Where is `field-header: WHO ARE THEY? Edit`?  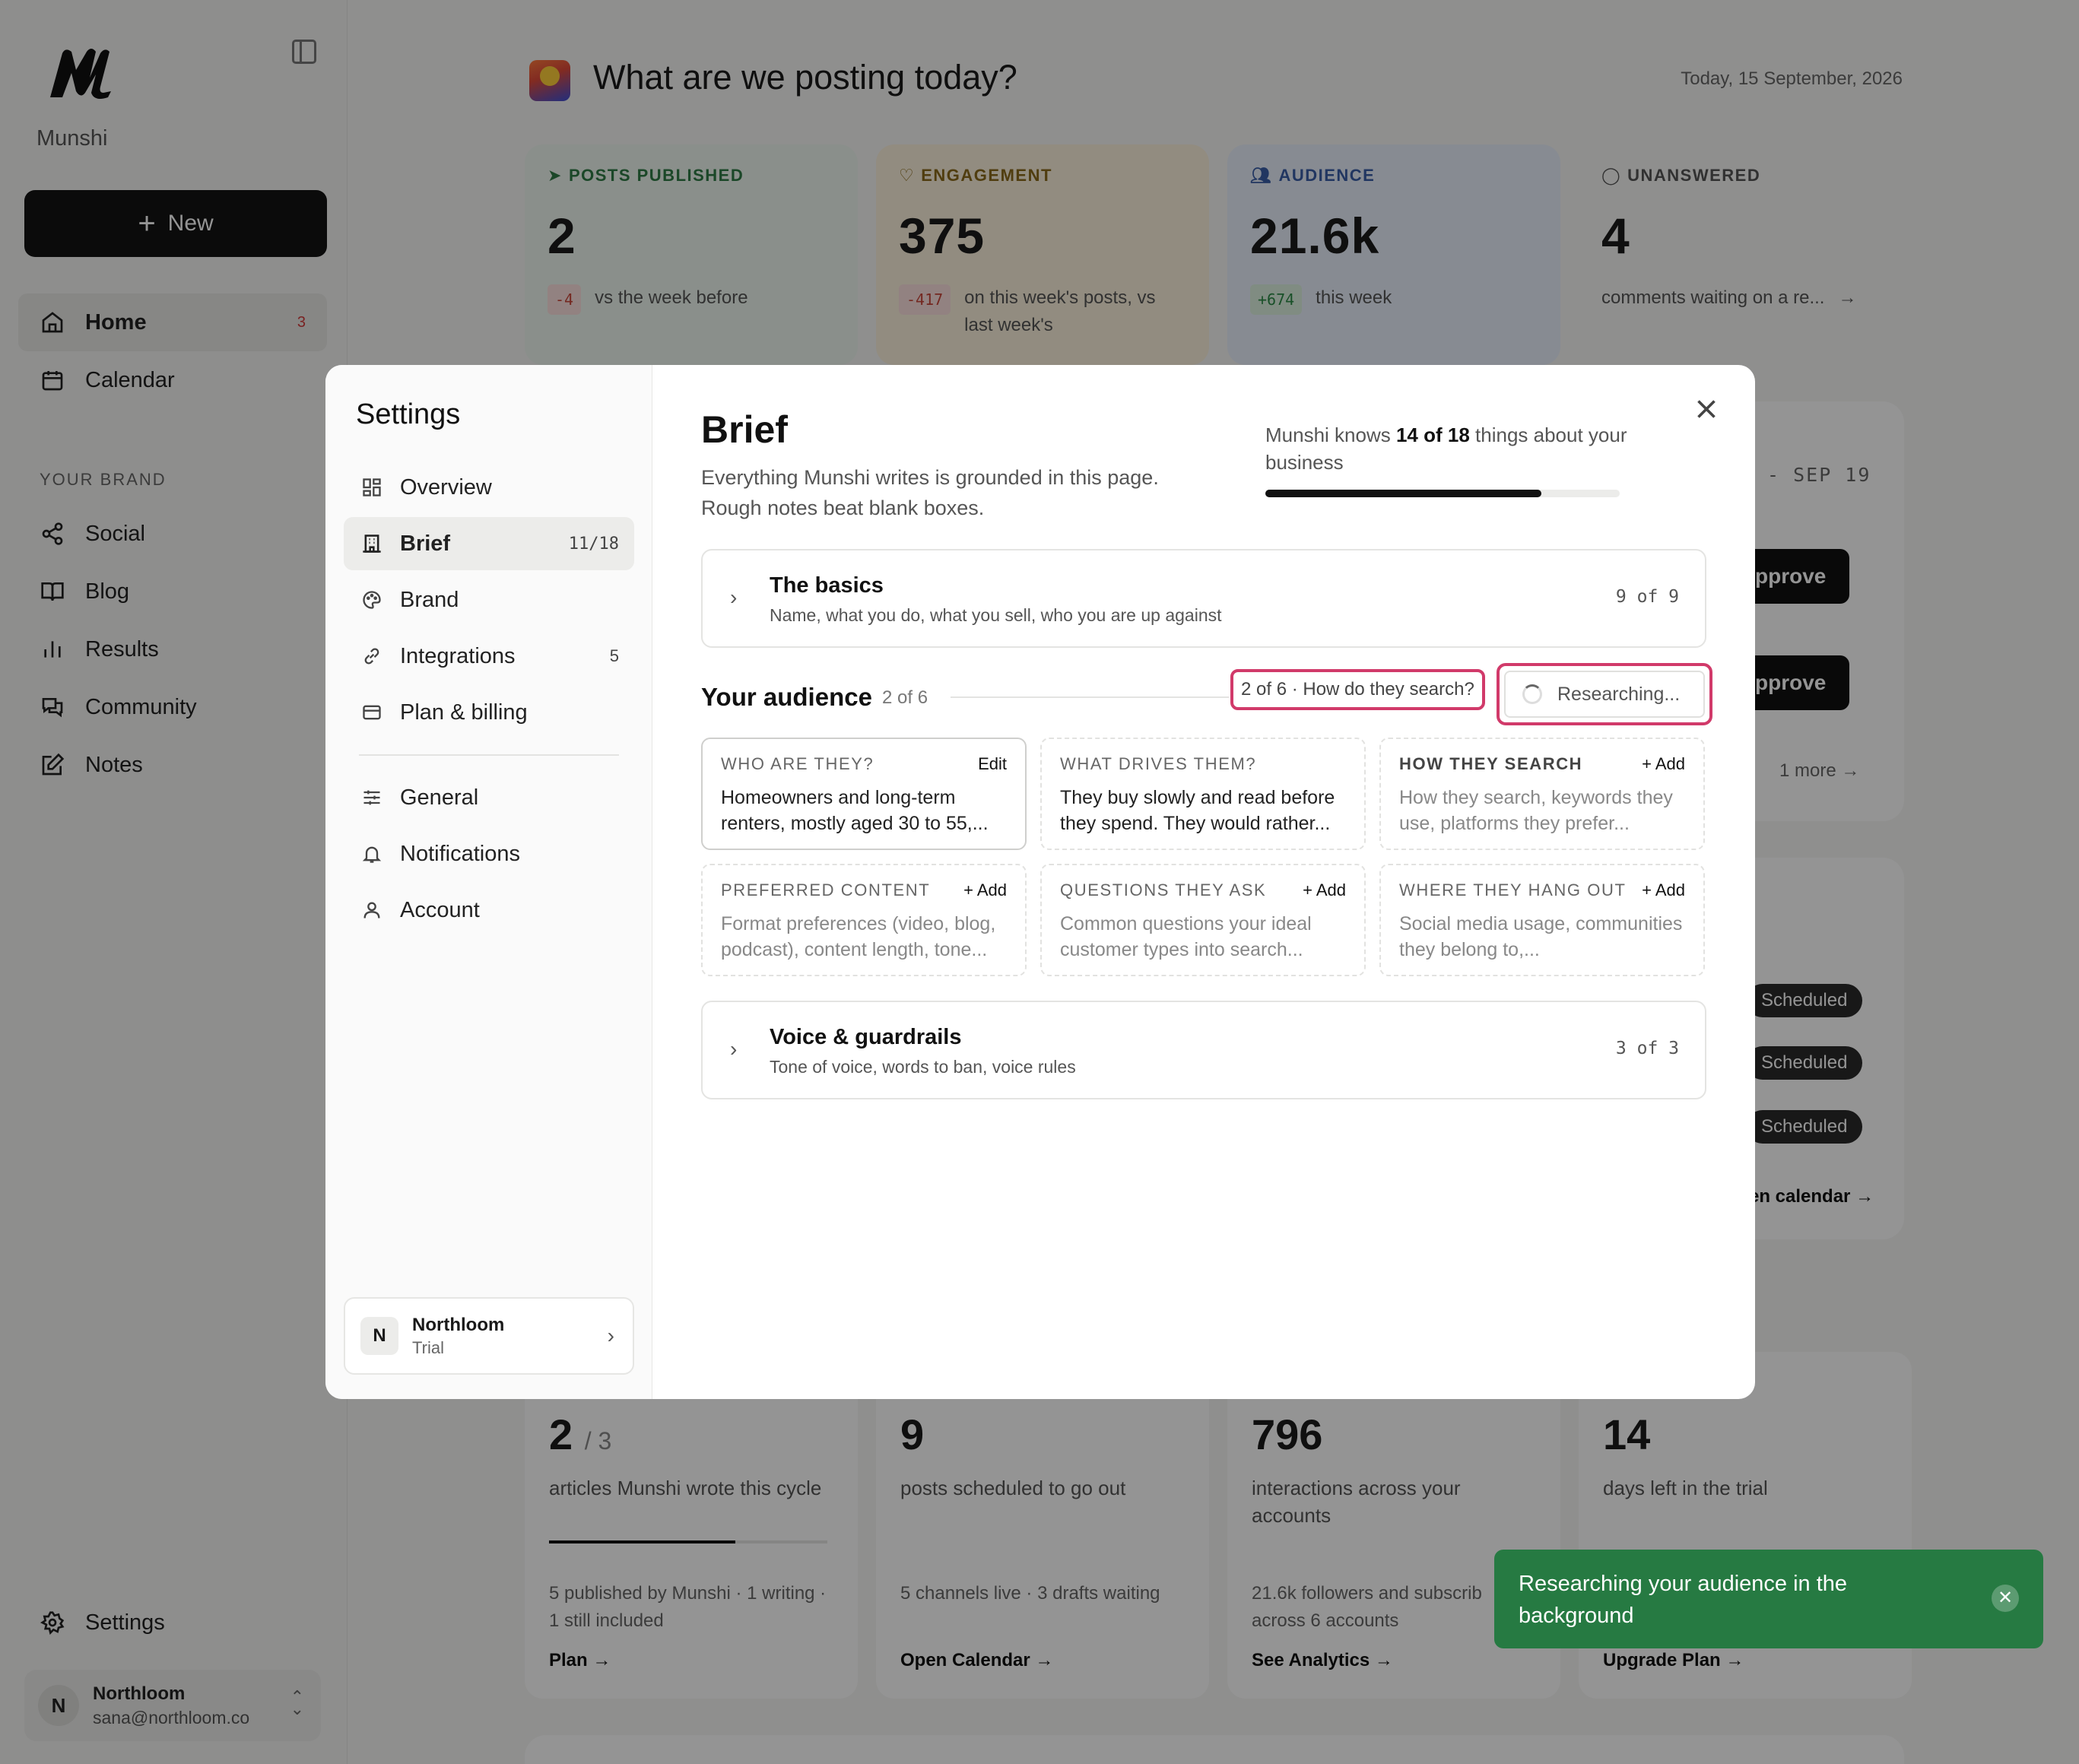 field-header: WHO ARE THEY? Edit is located at coordinates (864, 764).